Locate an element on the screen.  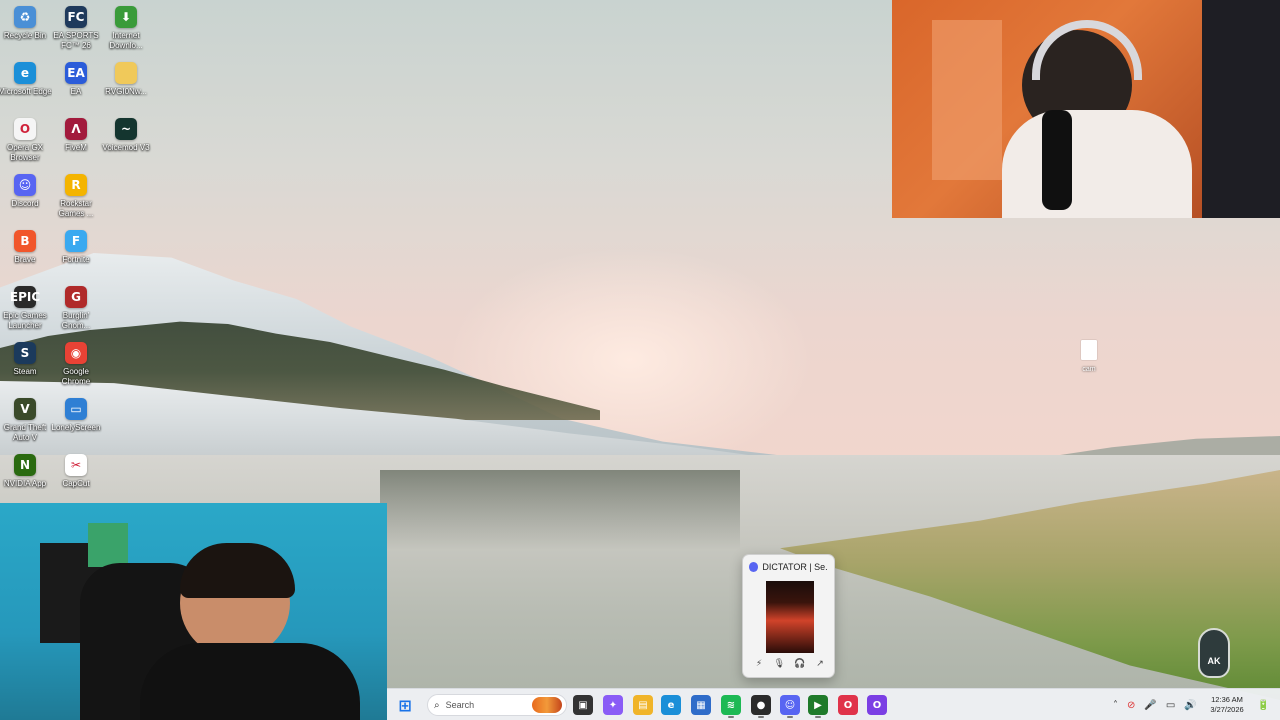
webcam-overlay-bottom is located at coordinates (193, 611).